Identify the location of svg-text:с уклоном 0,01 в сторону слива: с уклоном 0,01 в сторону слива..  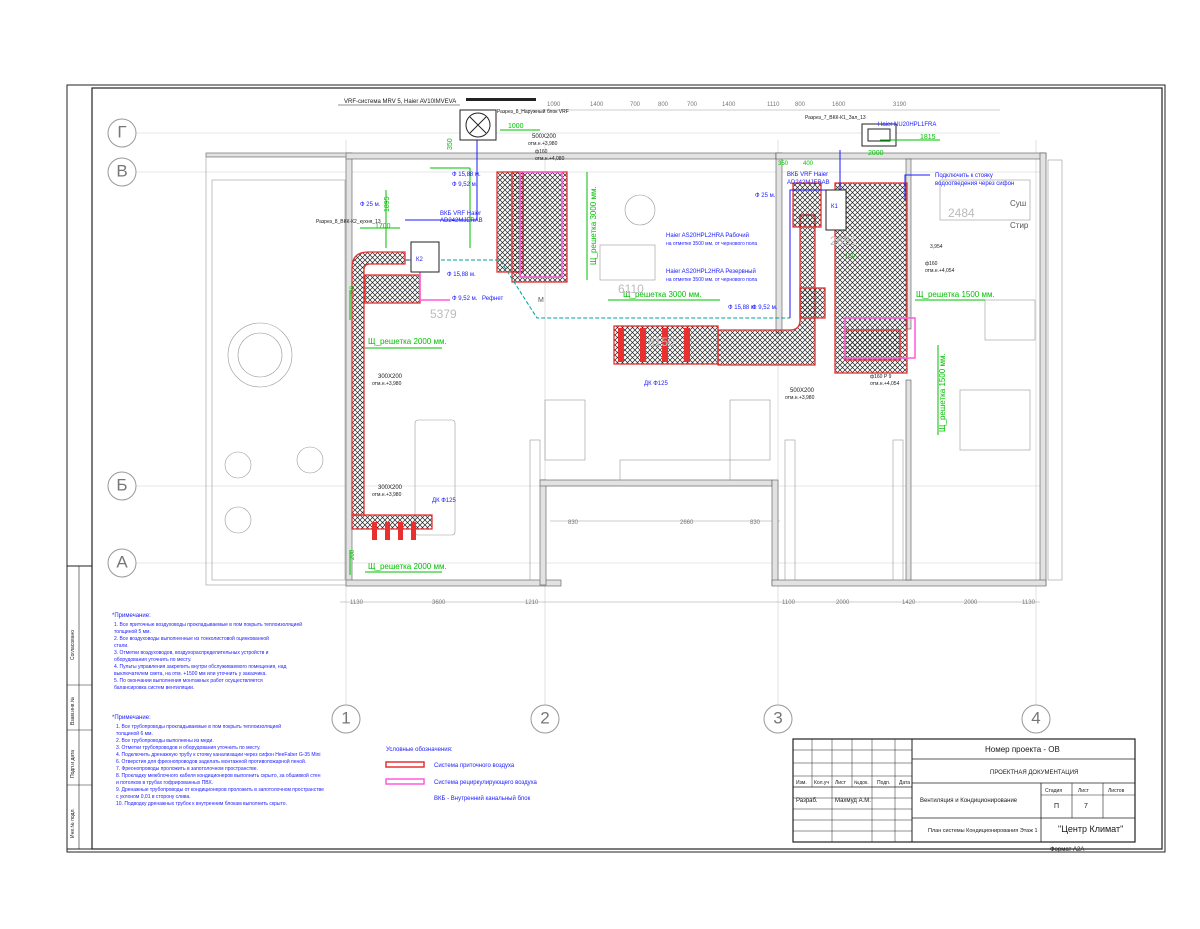
(153, 797).